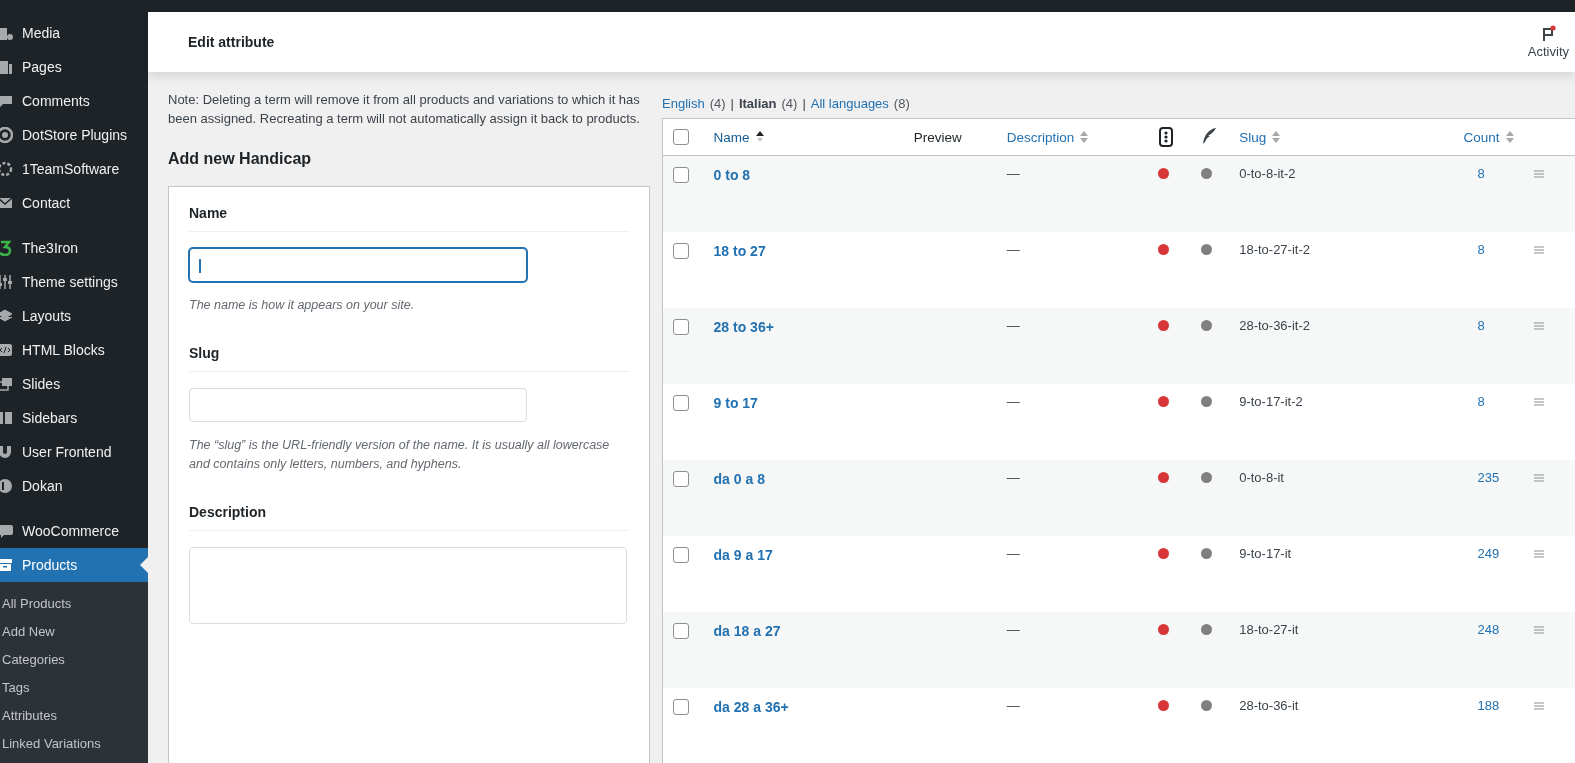 The height and width of the screenshot is (763, 1575). I want to click on slug-text: 0-to-8-it, so click(1261, 477).